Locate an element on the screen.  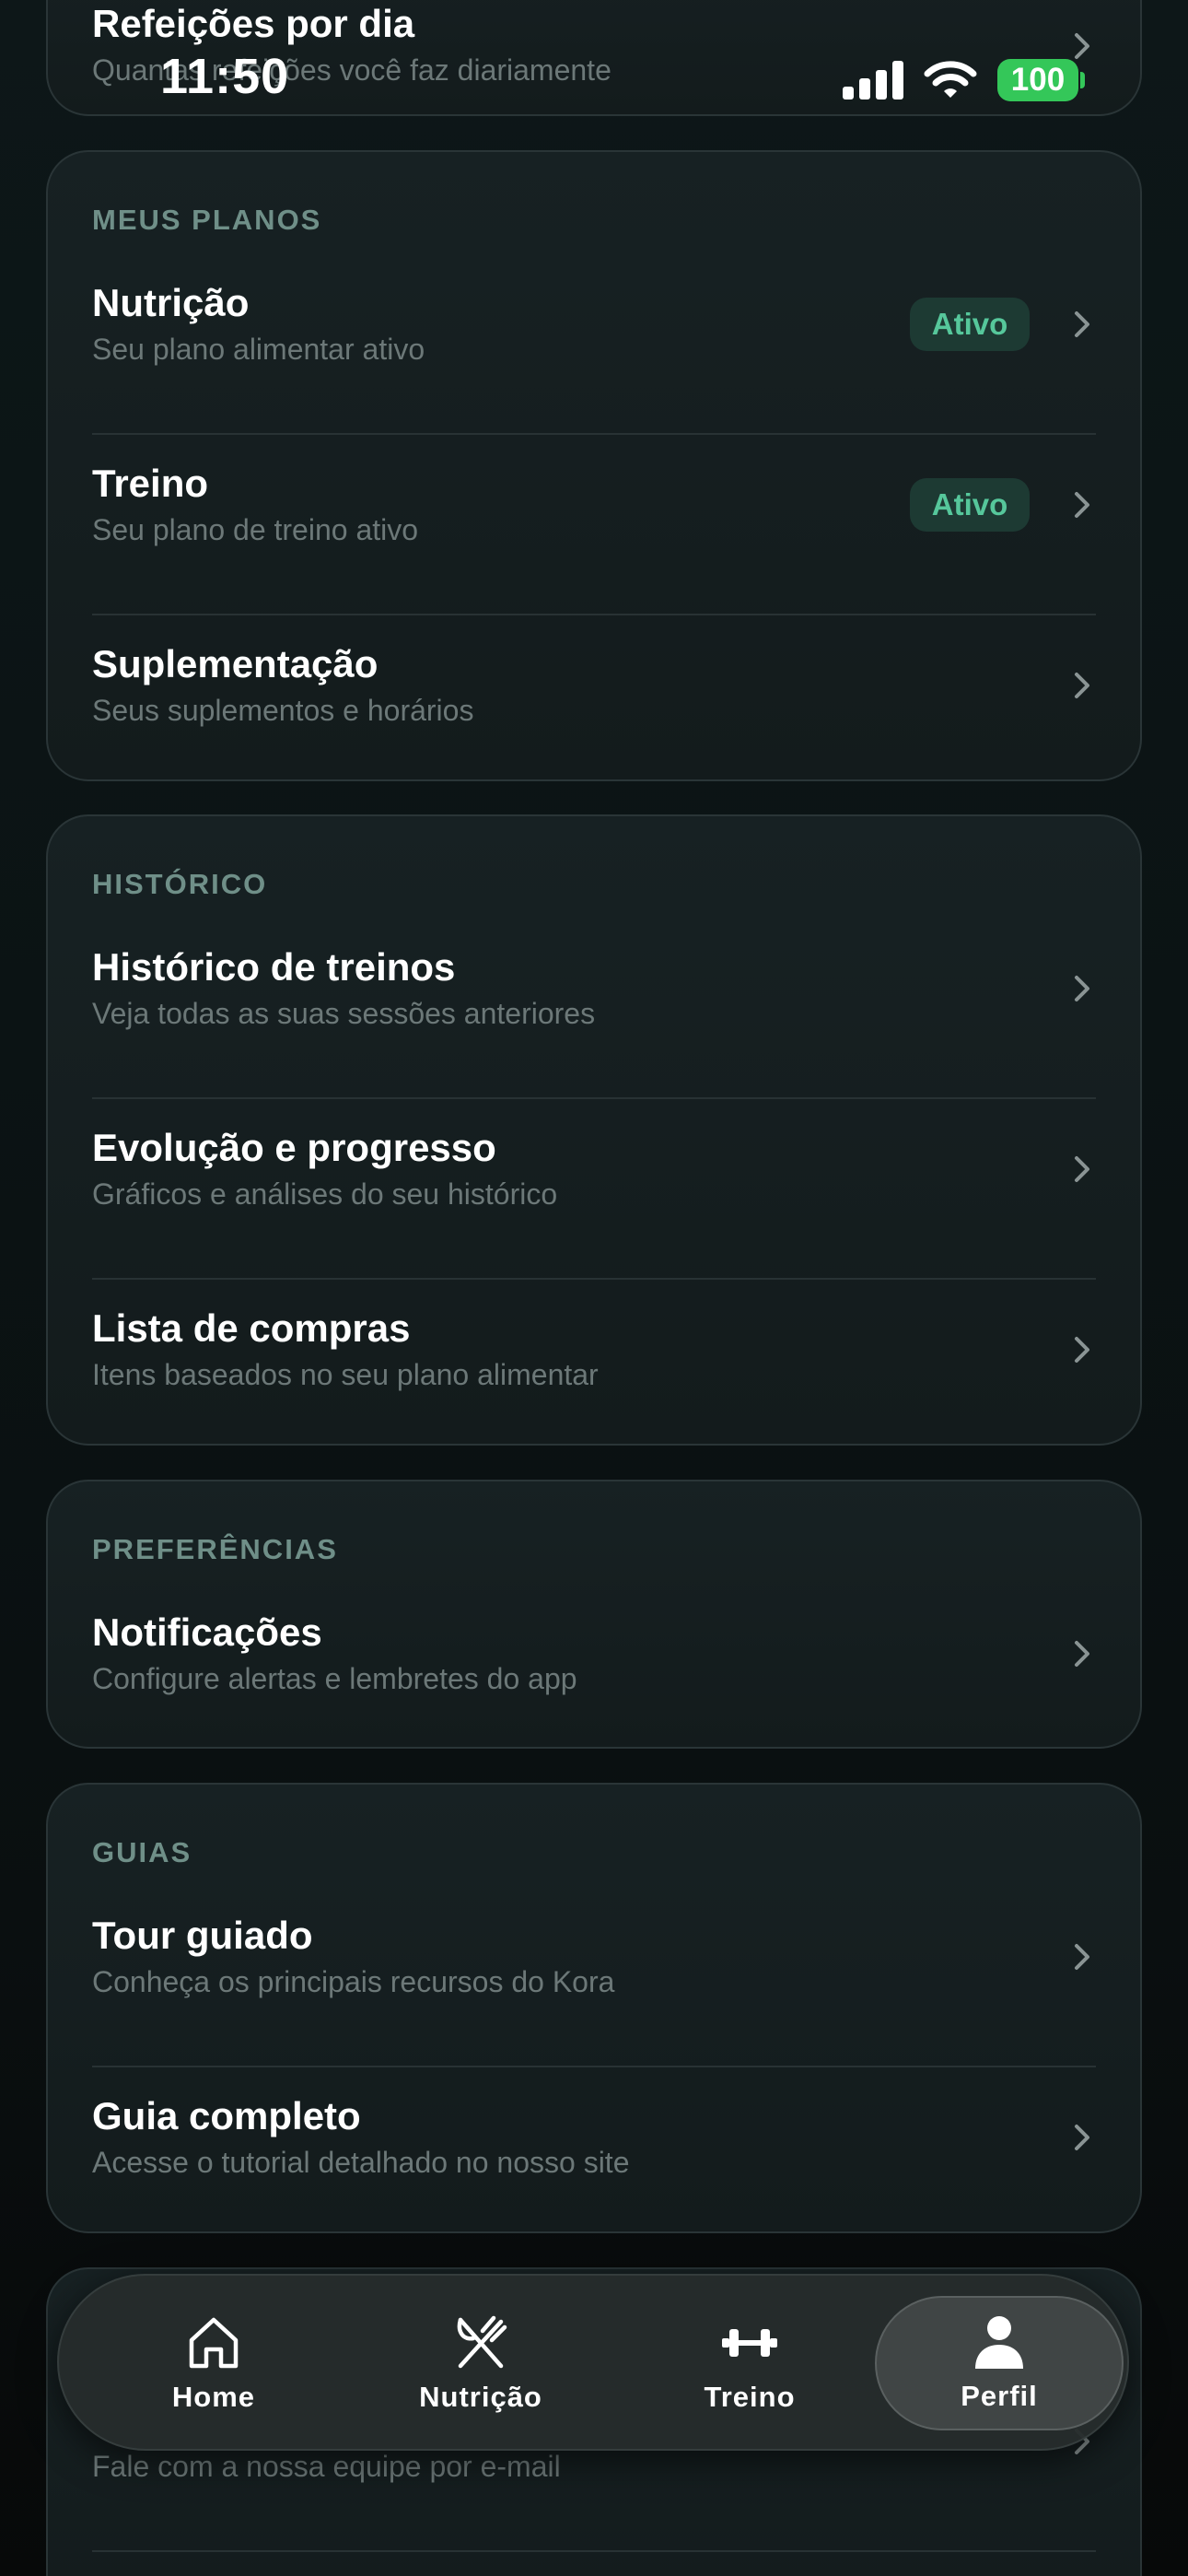
tab-home: Home is located at coordinates (213, 2364).